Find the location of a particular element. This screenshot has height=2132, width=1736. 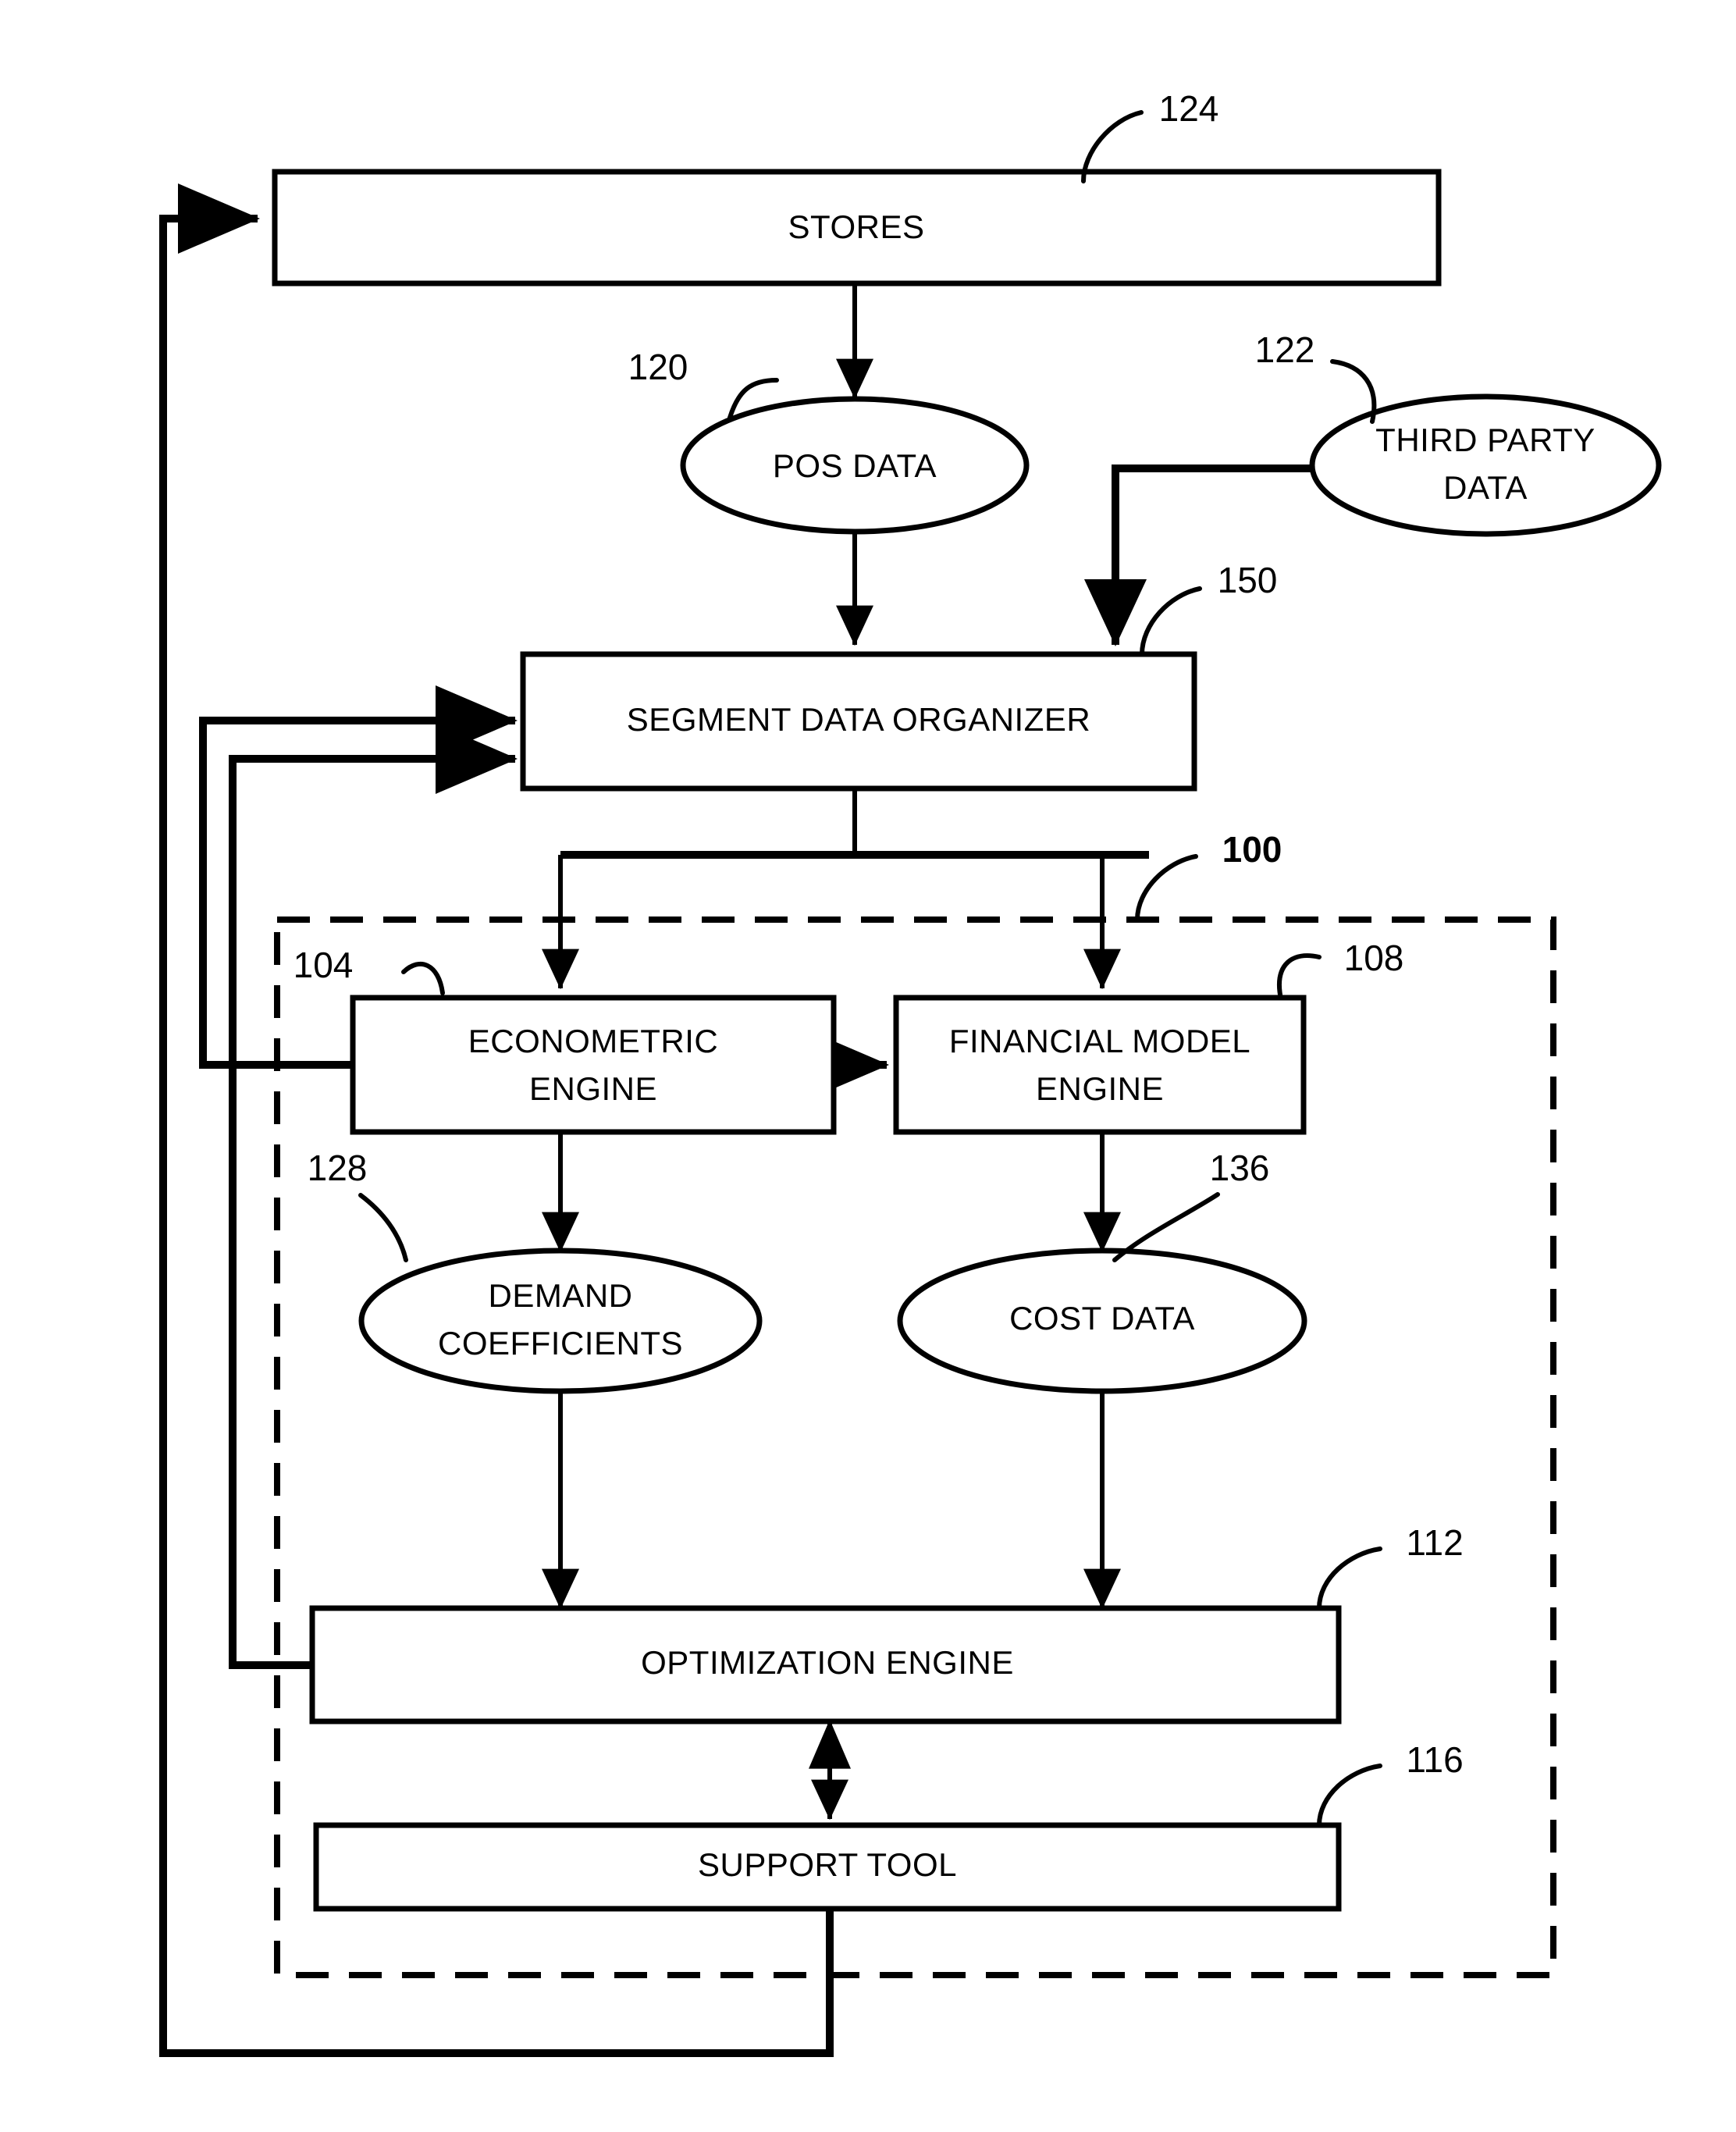

ref-label-128: 128 is located at coordinates (338, 1168).